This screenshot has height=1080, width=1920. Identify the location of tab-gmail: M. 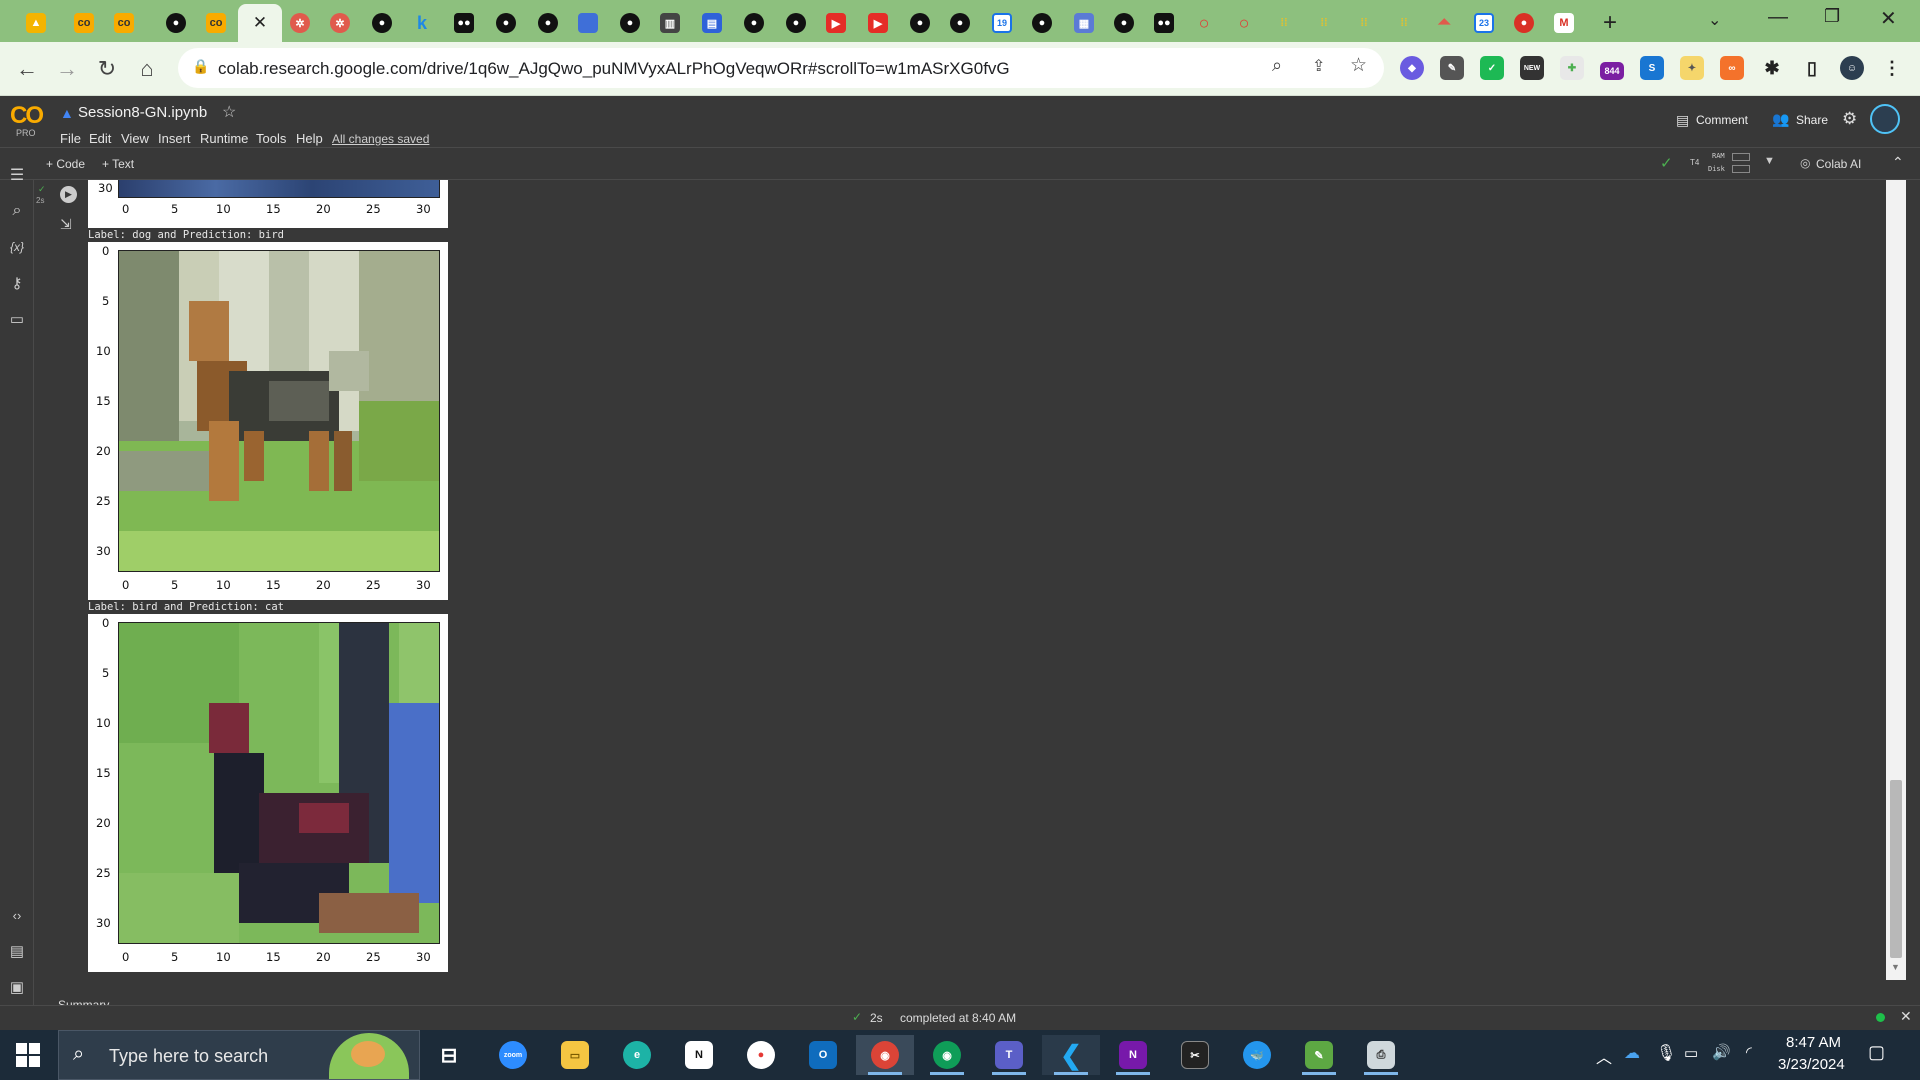
(1564, 23).